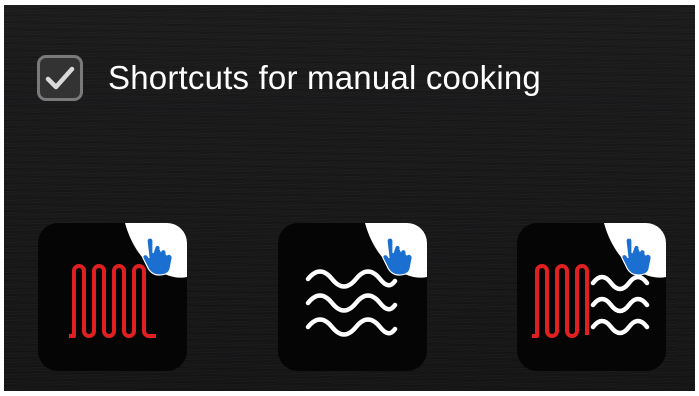 This screenshot has height=396, width=699. I want to click on checkmark-icon, so click(60, 78).